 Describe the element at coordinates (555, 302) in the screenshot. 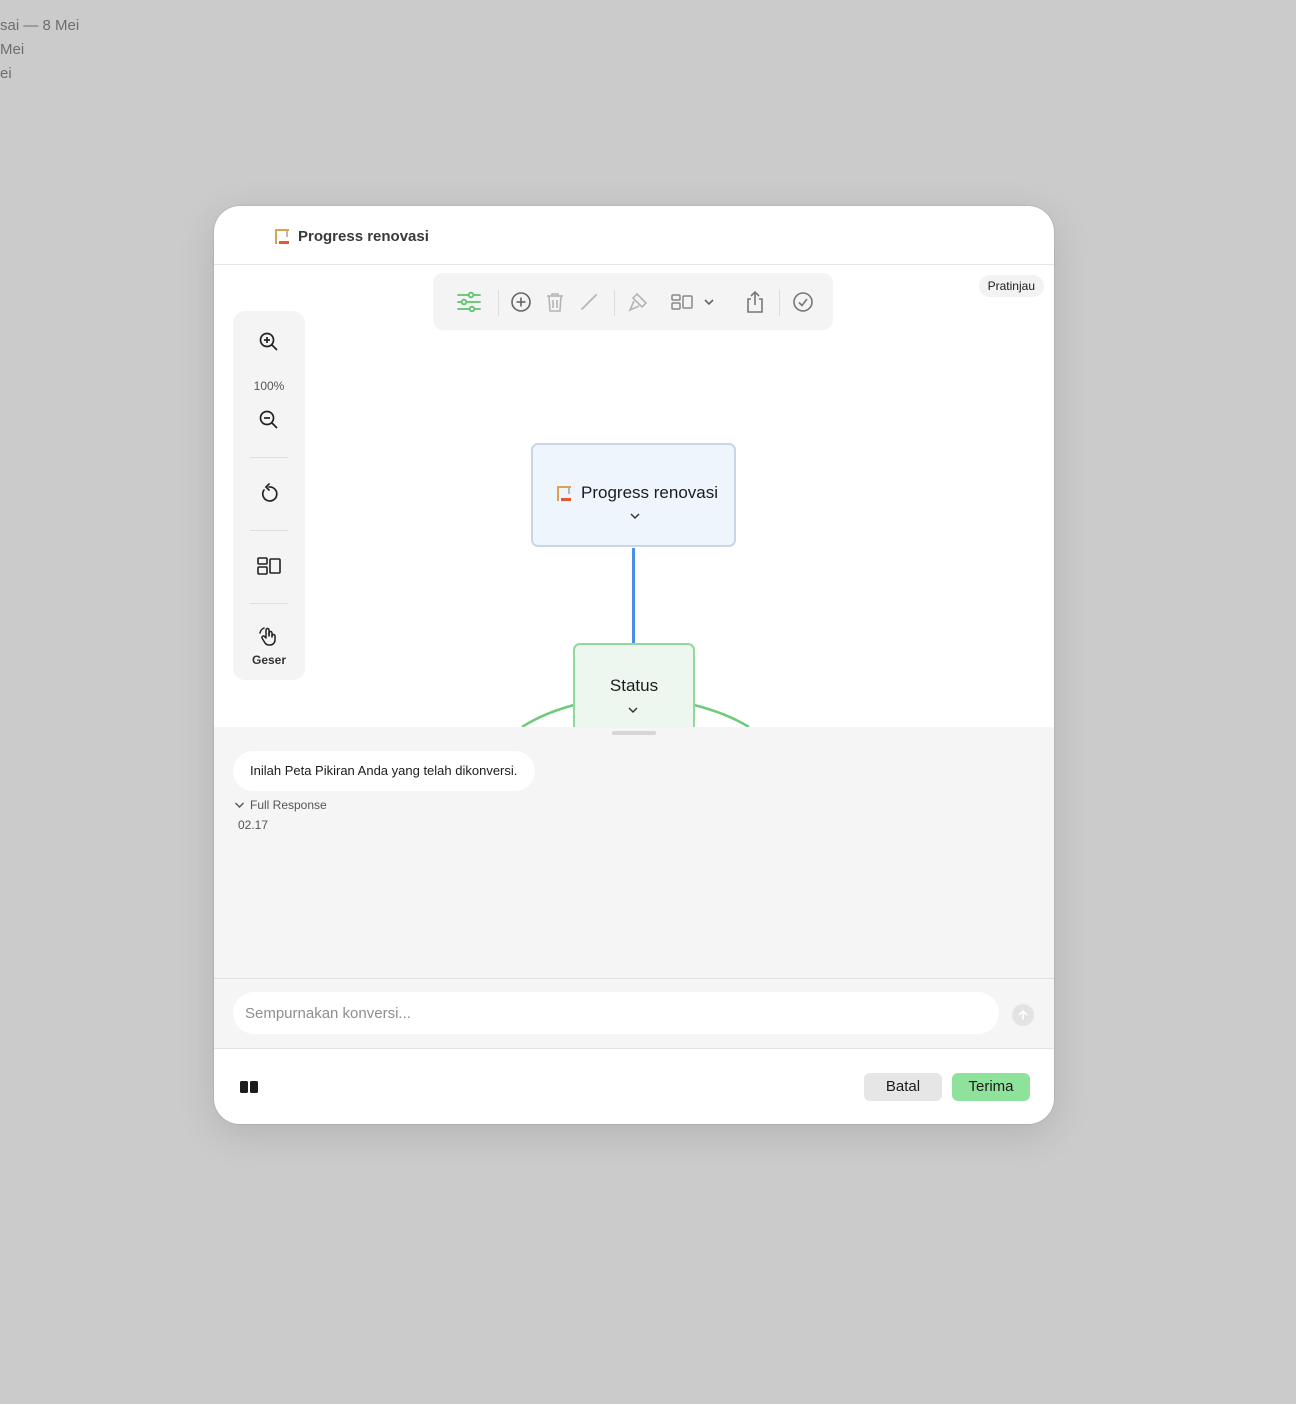

I see `trash-icon` at that location.